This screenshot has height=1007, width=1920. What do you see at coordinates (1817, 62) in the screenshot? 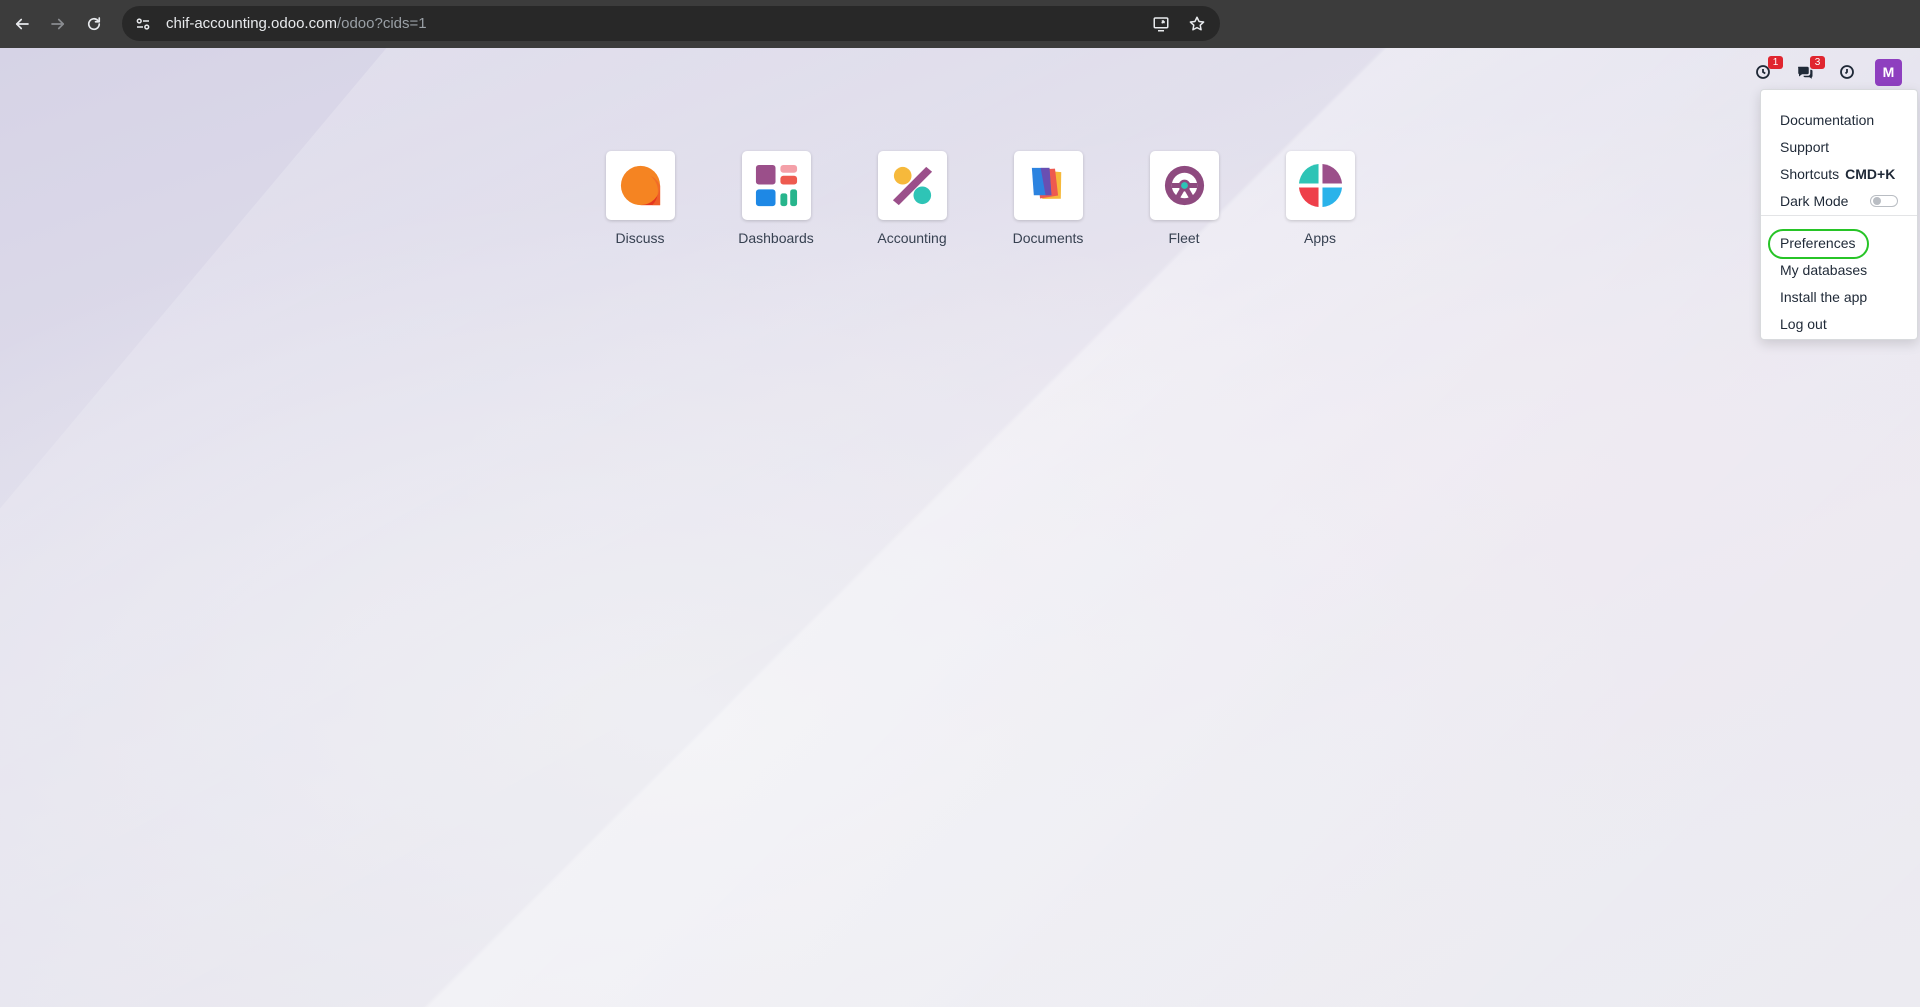
I see `messages-badge: 3` at bounding box center [1817, 62].